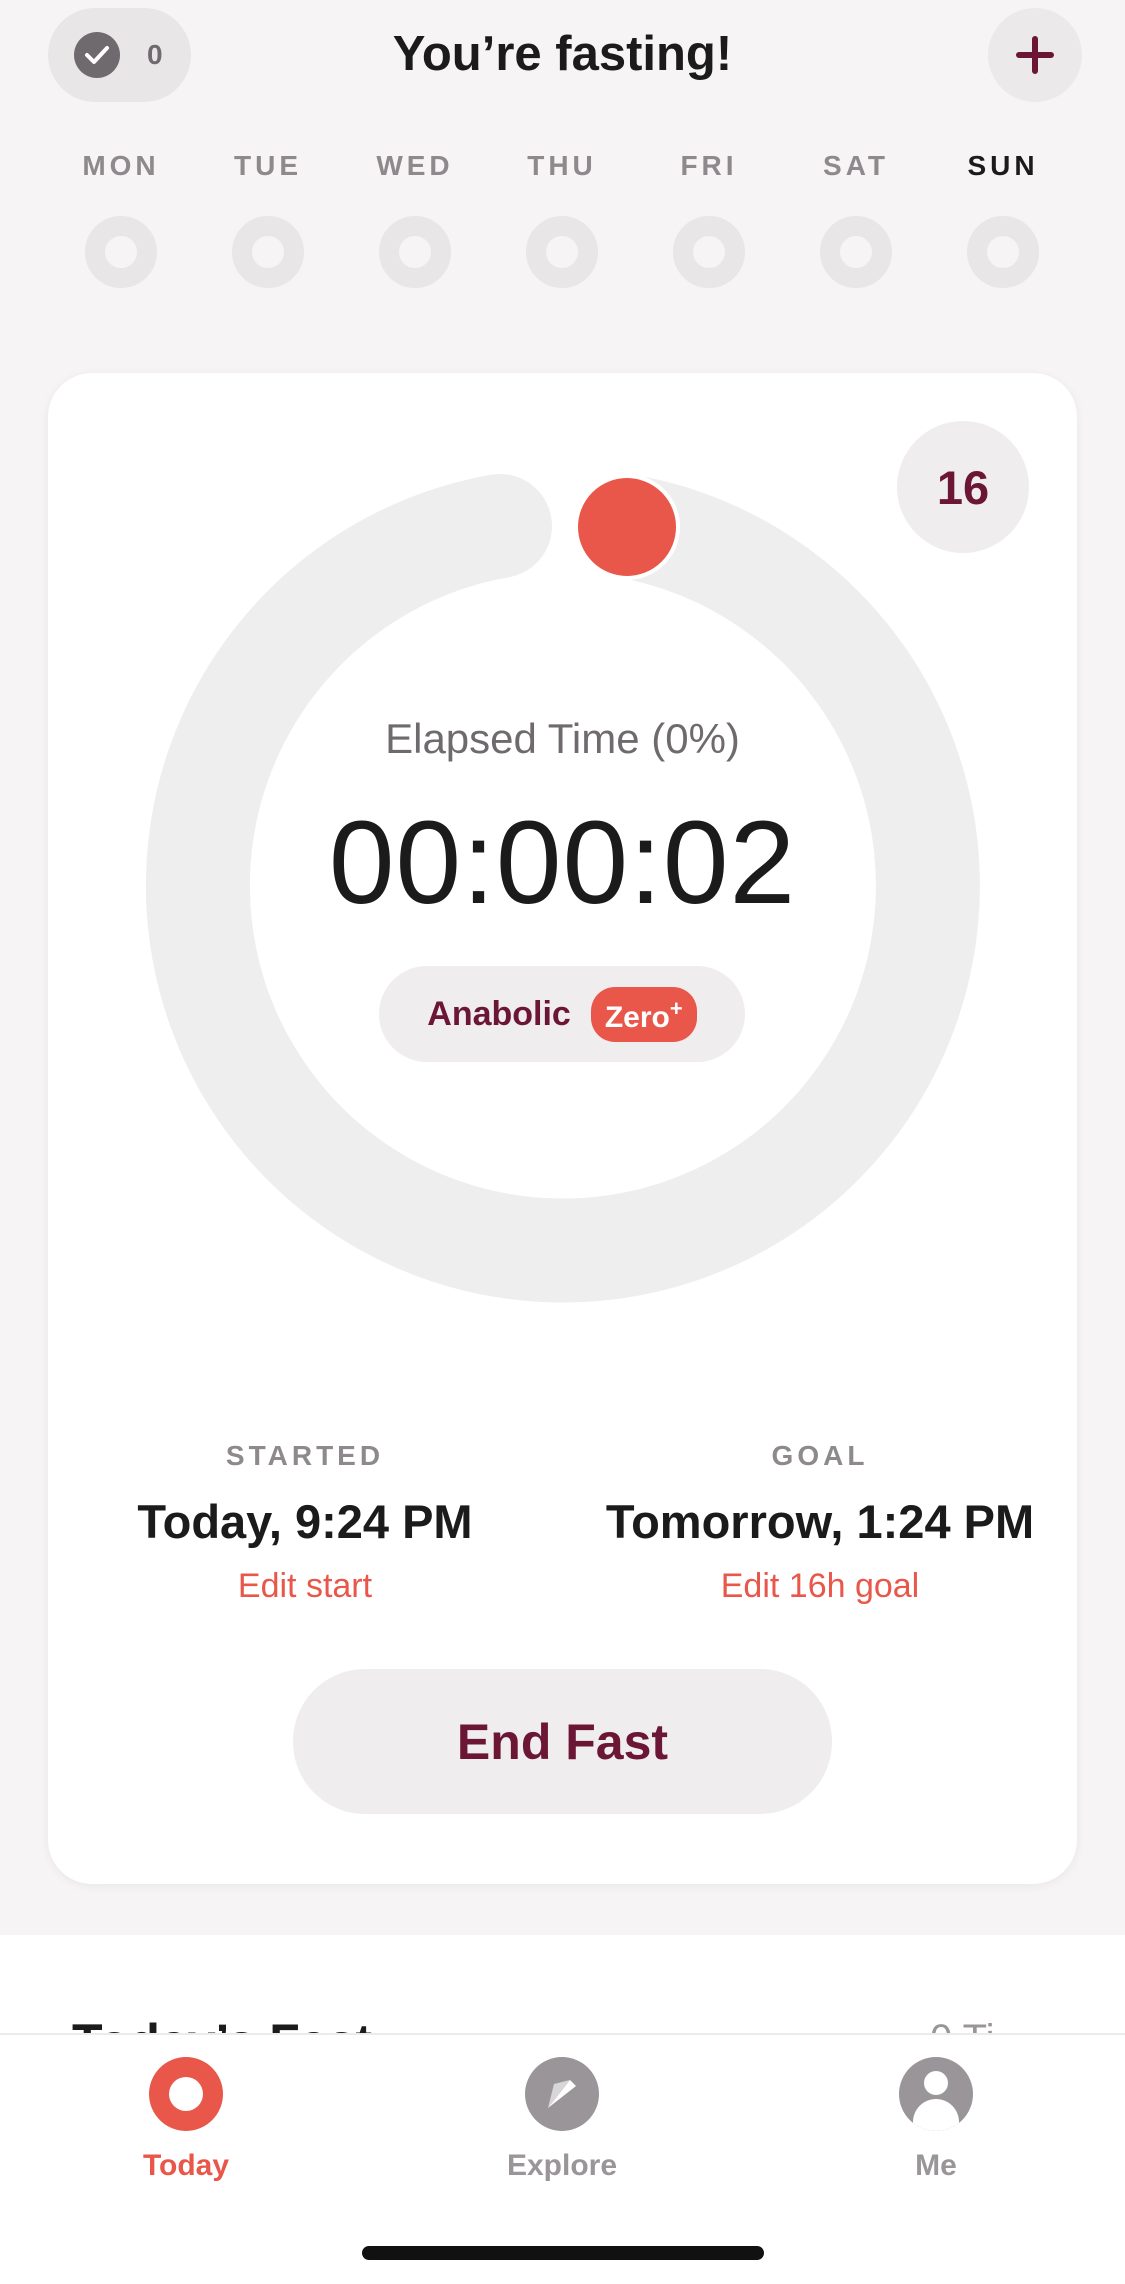 This screenshot has width=1125, height=2284. Describe the element at coordinates (820, 1586) in the screenshot. I see `edit-goal-link: Edit 16h goal` at that location.